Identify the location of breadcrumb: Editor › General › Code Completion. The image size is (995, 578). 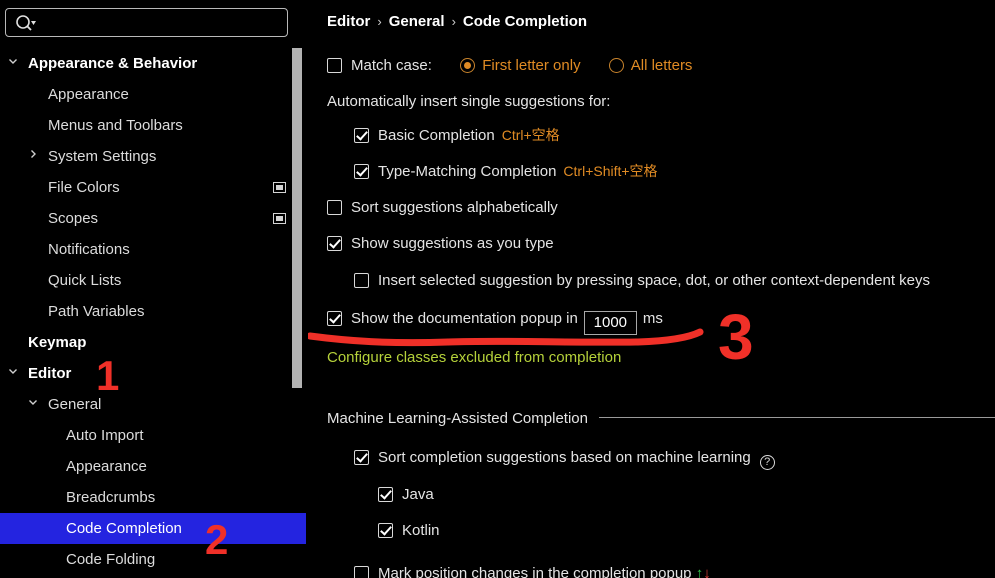
(457, 21).